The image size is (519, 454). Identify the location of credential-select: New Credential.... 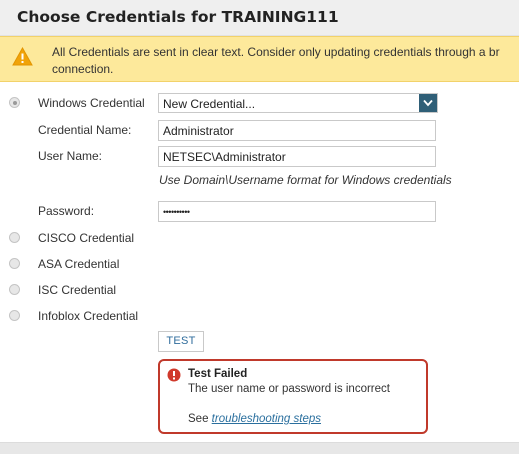
(298, 103).